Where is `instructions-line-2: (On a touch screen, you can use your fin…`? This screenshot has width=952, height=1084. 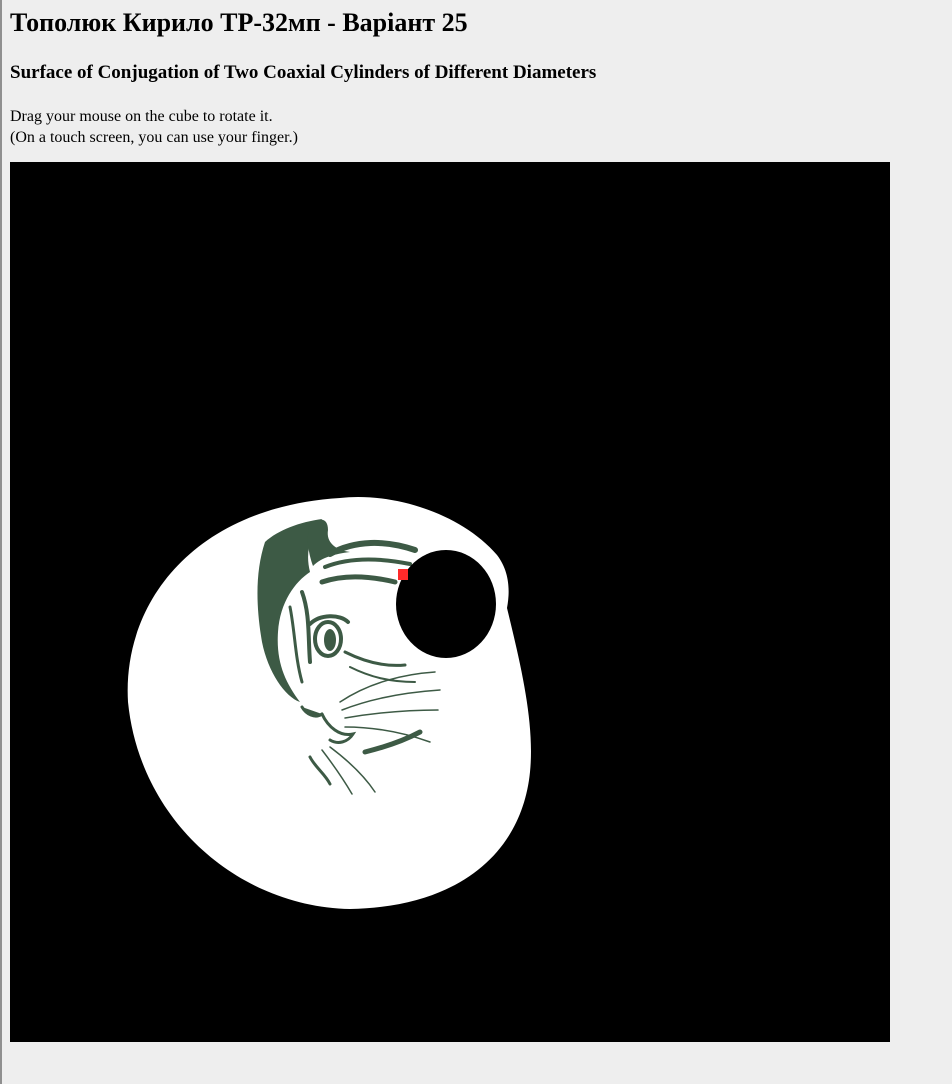
instructions-line-2: (On a touch screen, you can use your fin… is located at coordinates (154, 137).